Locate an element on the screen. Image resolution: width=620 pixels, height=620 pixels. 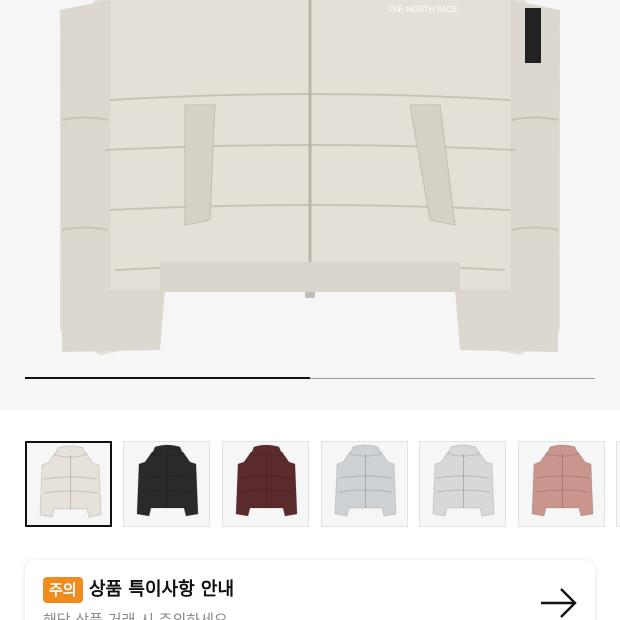
thumbnail-rose is located at coordinates (561, 484).